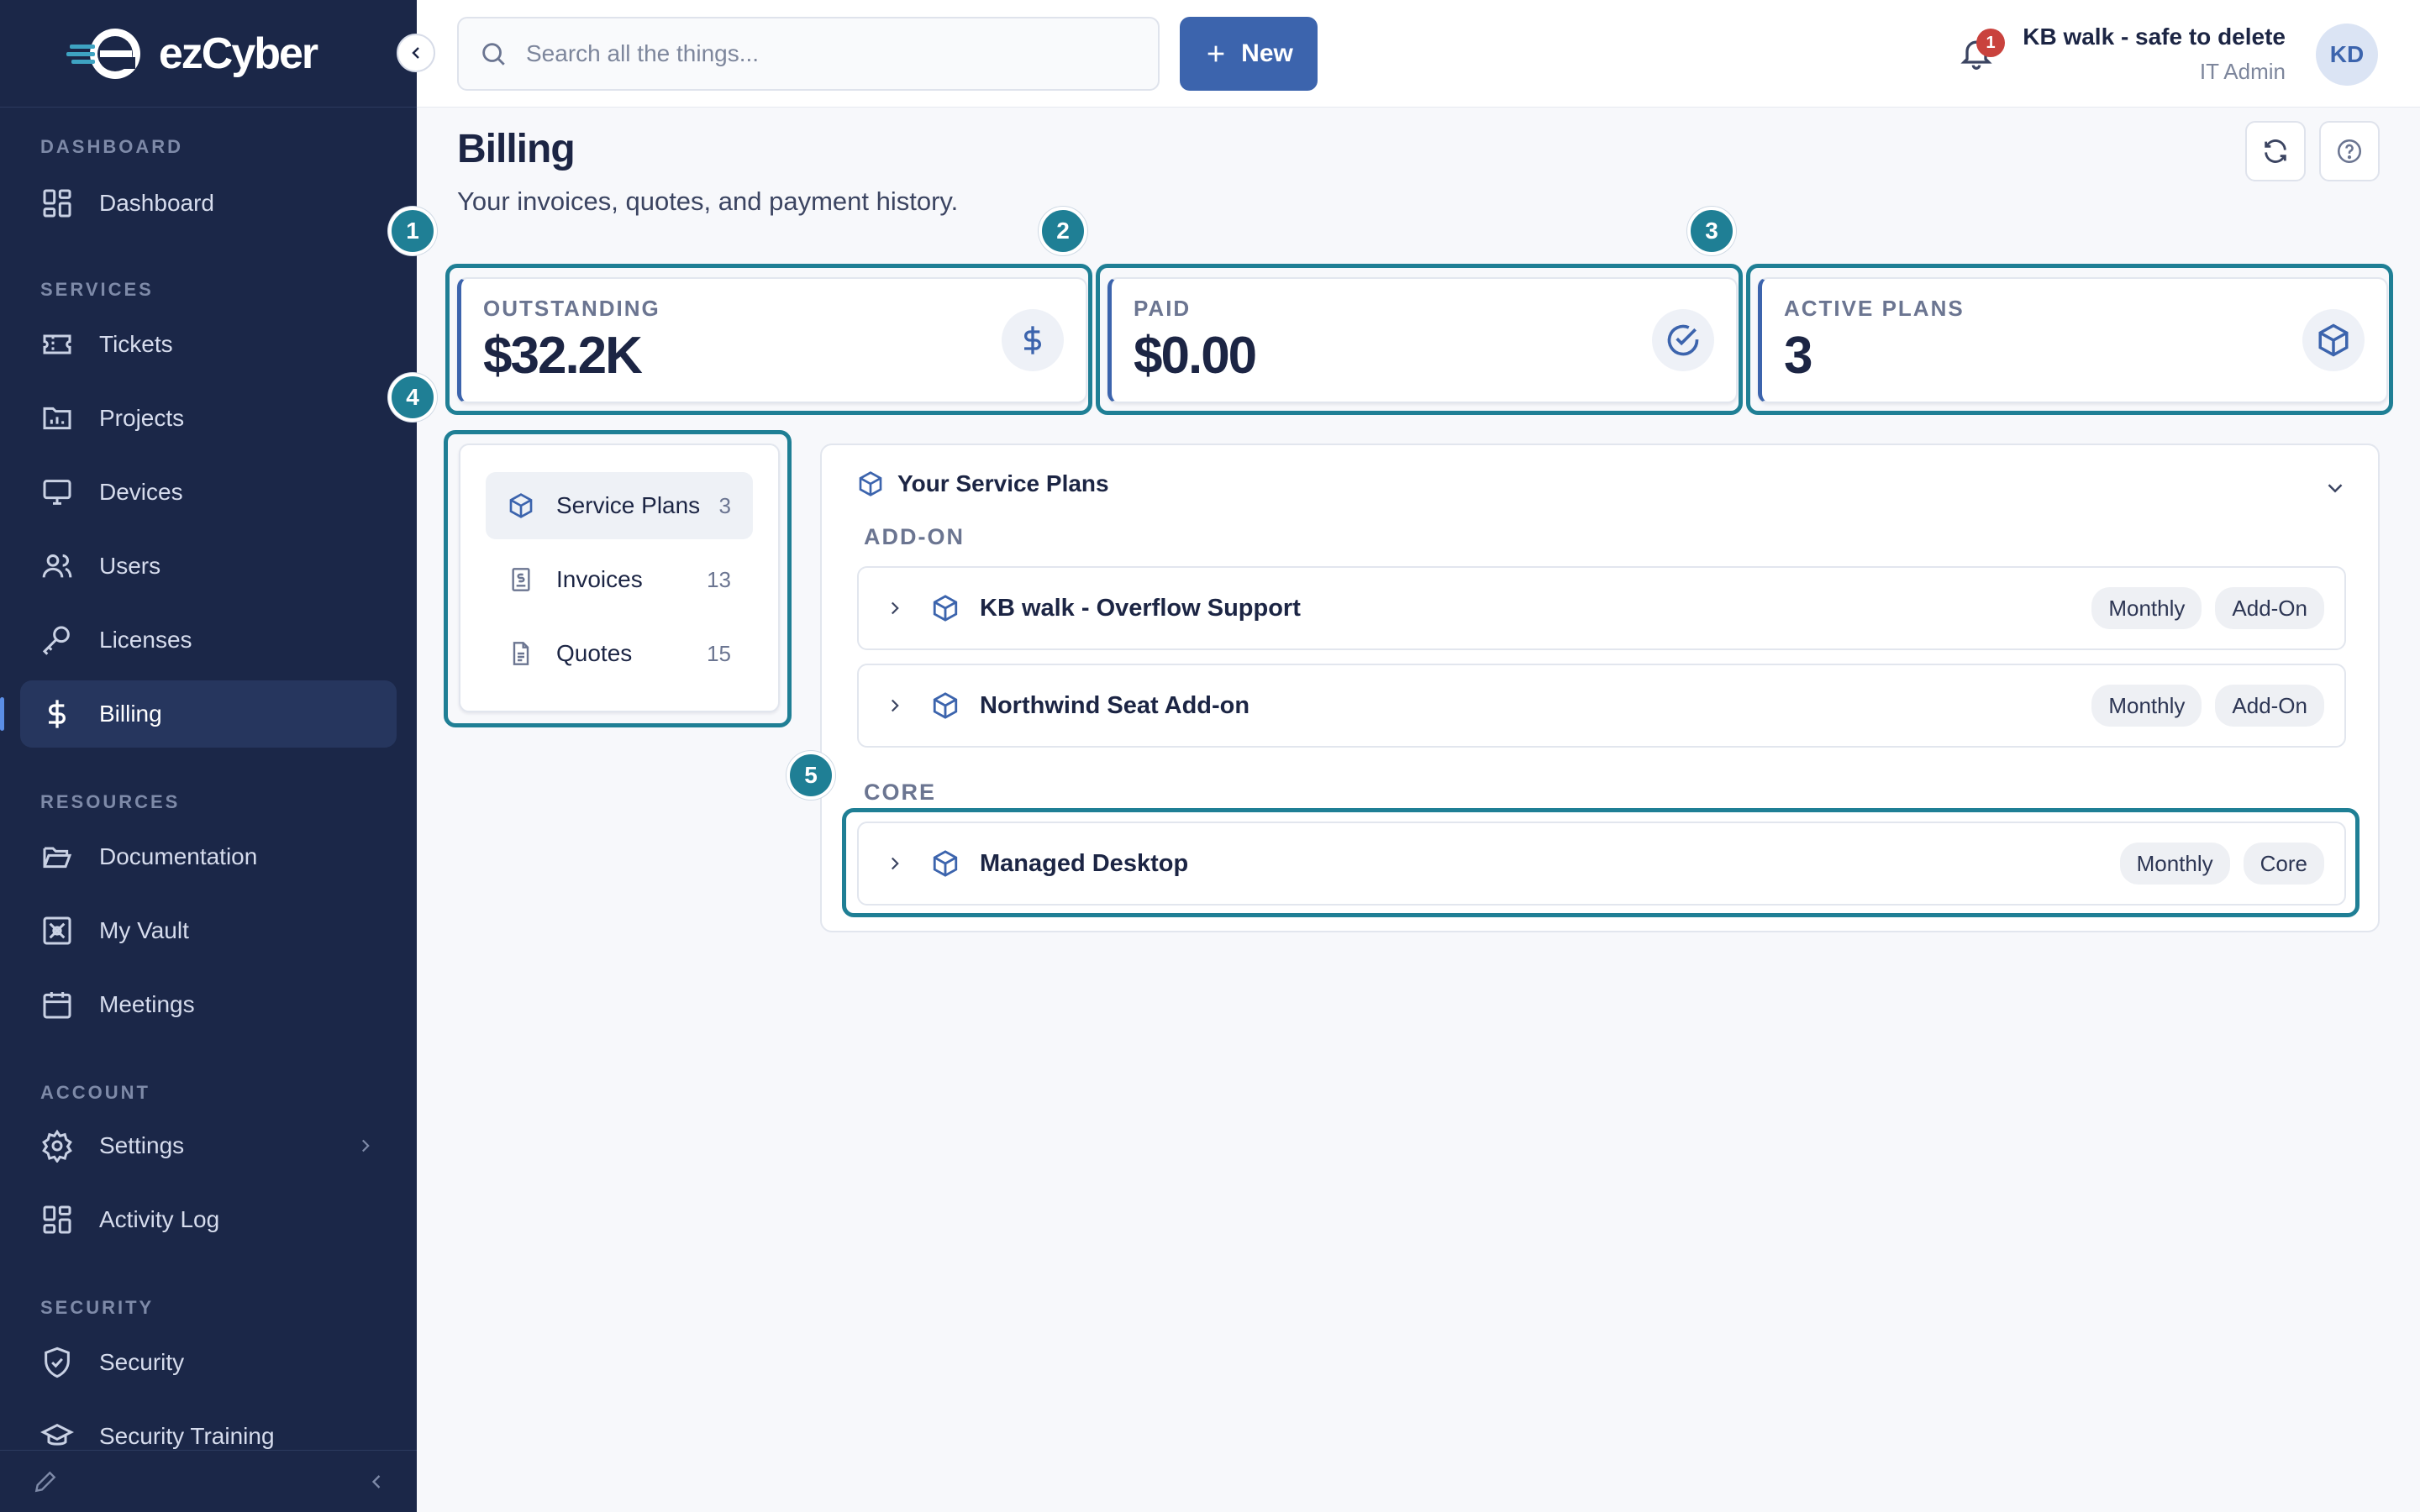 The height and width of the screenshot is (1512, 2420). What do you see at coordinates (1115, 705) in the screenshot?
I see `plan-name: Northwind Seat Add-on` at bounding box center [1115, 705].